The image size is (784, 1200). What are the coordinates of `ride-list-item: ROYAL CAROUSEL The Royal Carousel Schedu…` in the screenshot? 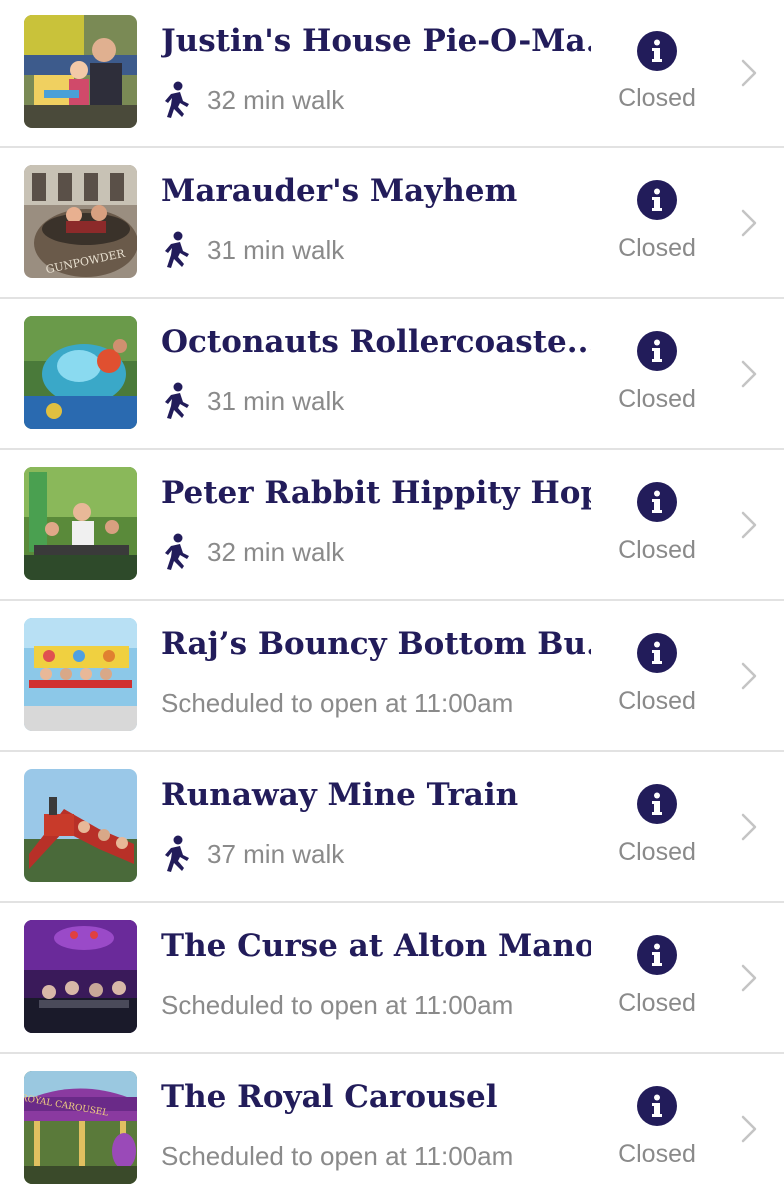 It's located at (392, 1127).